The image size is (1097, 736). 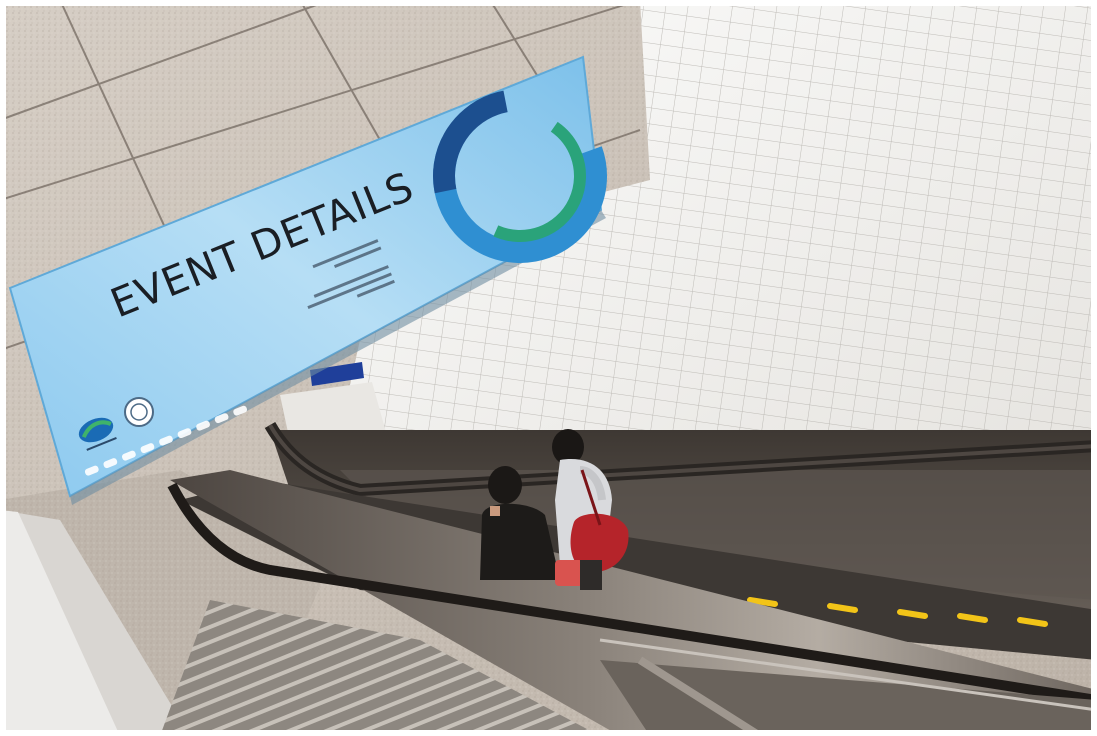 What do you see at coordinates (139, 412) in the screenshot?
I see `circular-seal-icon` at bounding box center [139, 412].